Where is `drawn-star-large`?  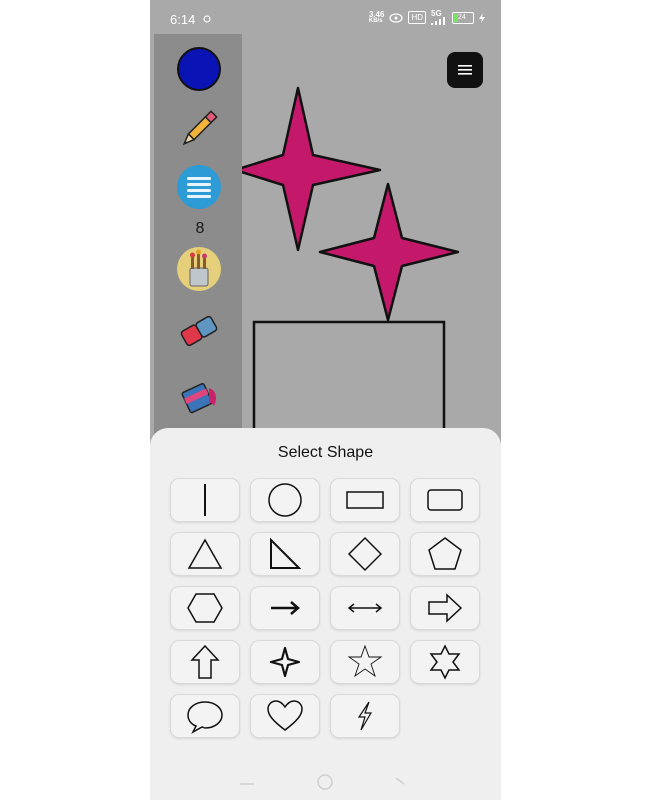 drawn-star-large is located at coordinates (307, 169).